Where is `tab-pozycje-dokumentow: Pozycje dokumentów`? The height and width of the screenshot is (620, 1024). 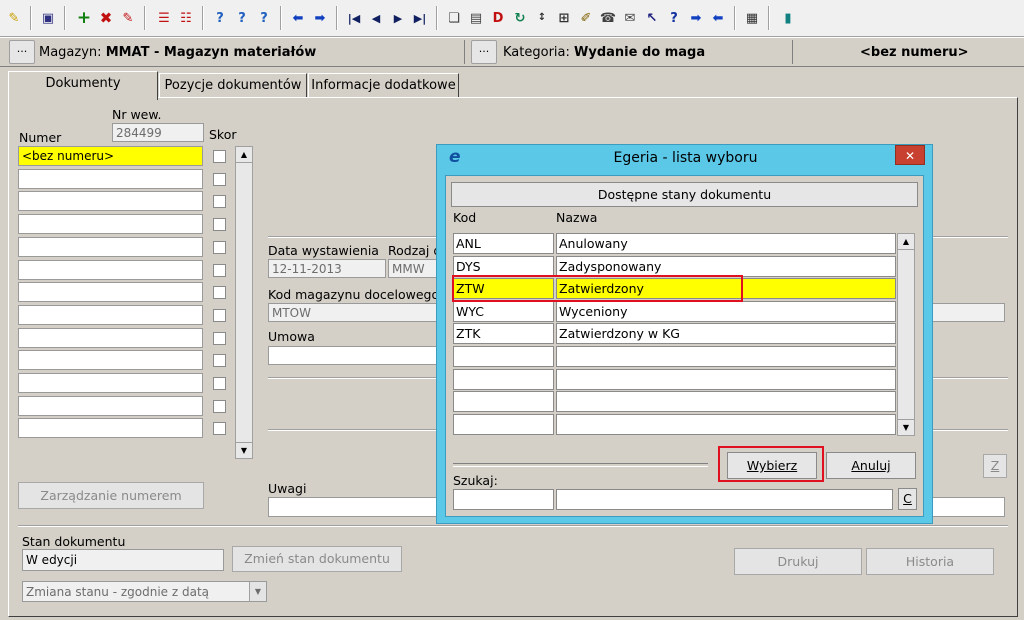 tab-pozycje-dokumentow: Pozycje dokumentów is located at coordinates (233, 85).